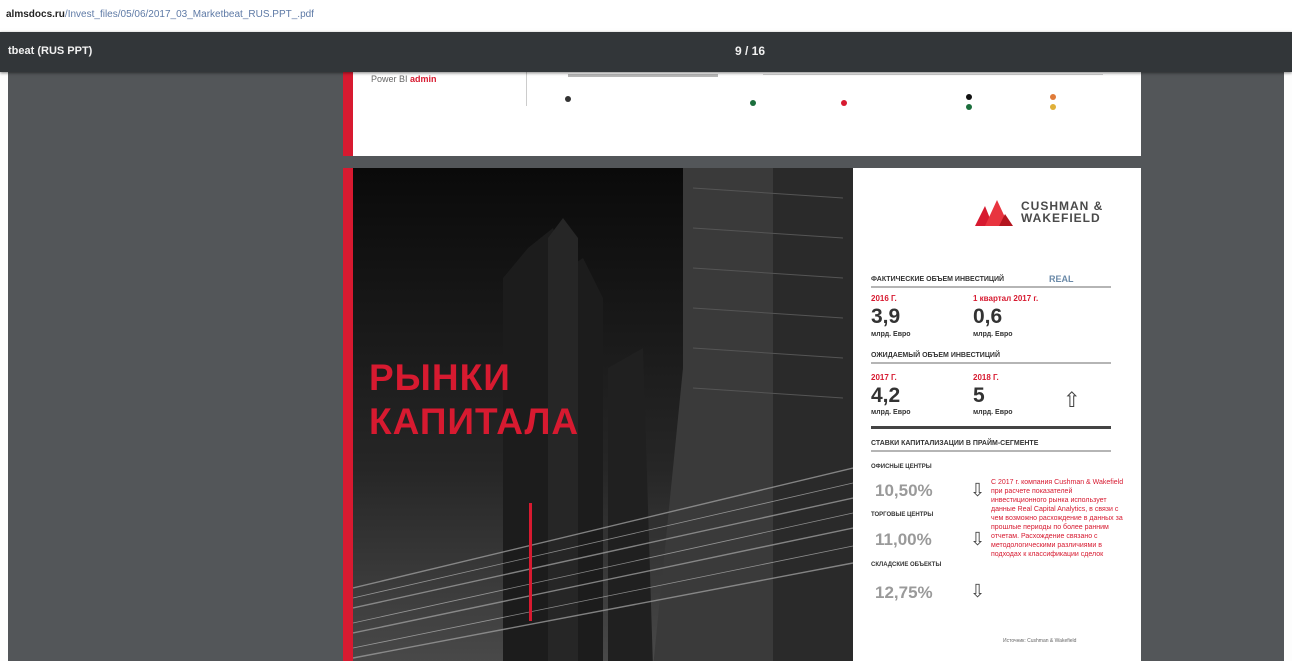  I want to click on headline-line1: РЫНКИ, so click(440, 377).